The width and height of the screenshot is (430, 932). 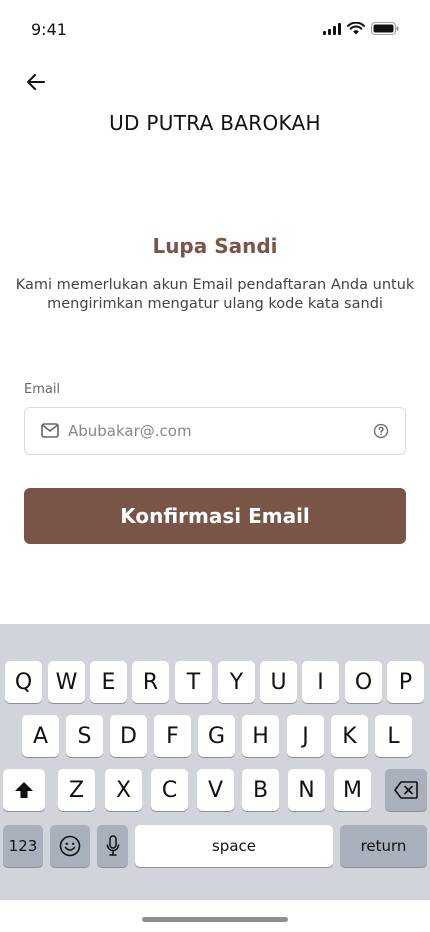 I want to click on microphone-icon, so click(x=112, y=845).